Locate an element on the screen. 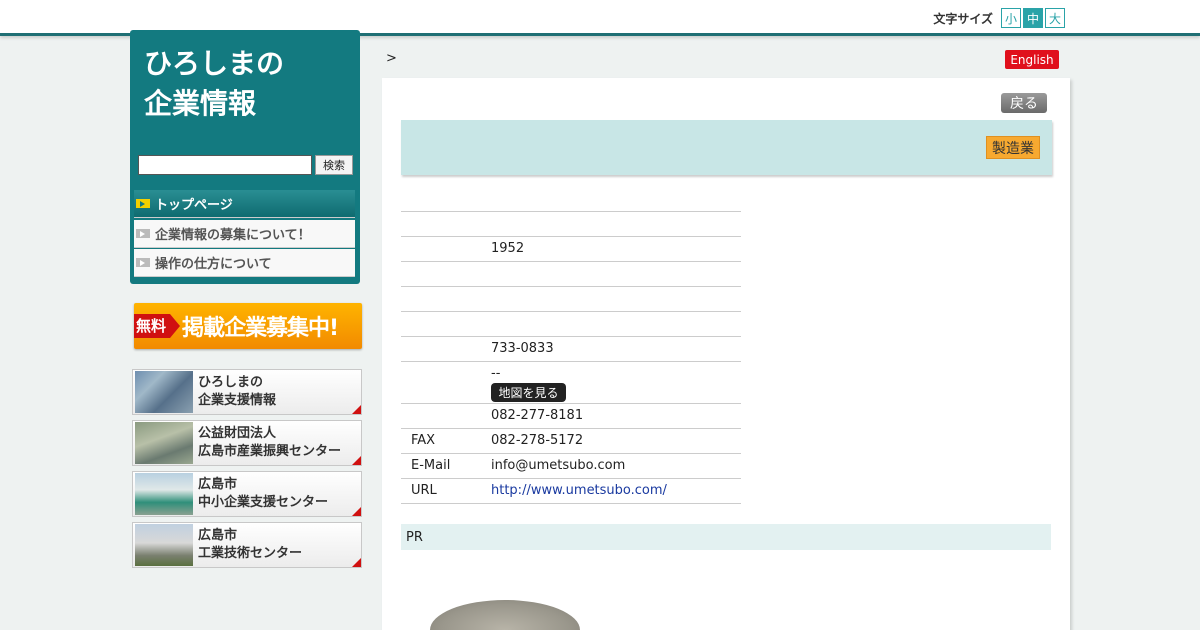  sidebar-item-top-page: トップページ is located at coordinates (244, 204).